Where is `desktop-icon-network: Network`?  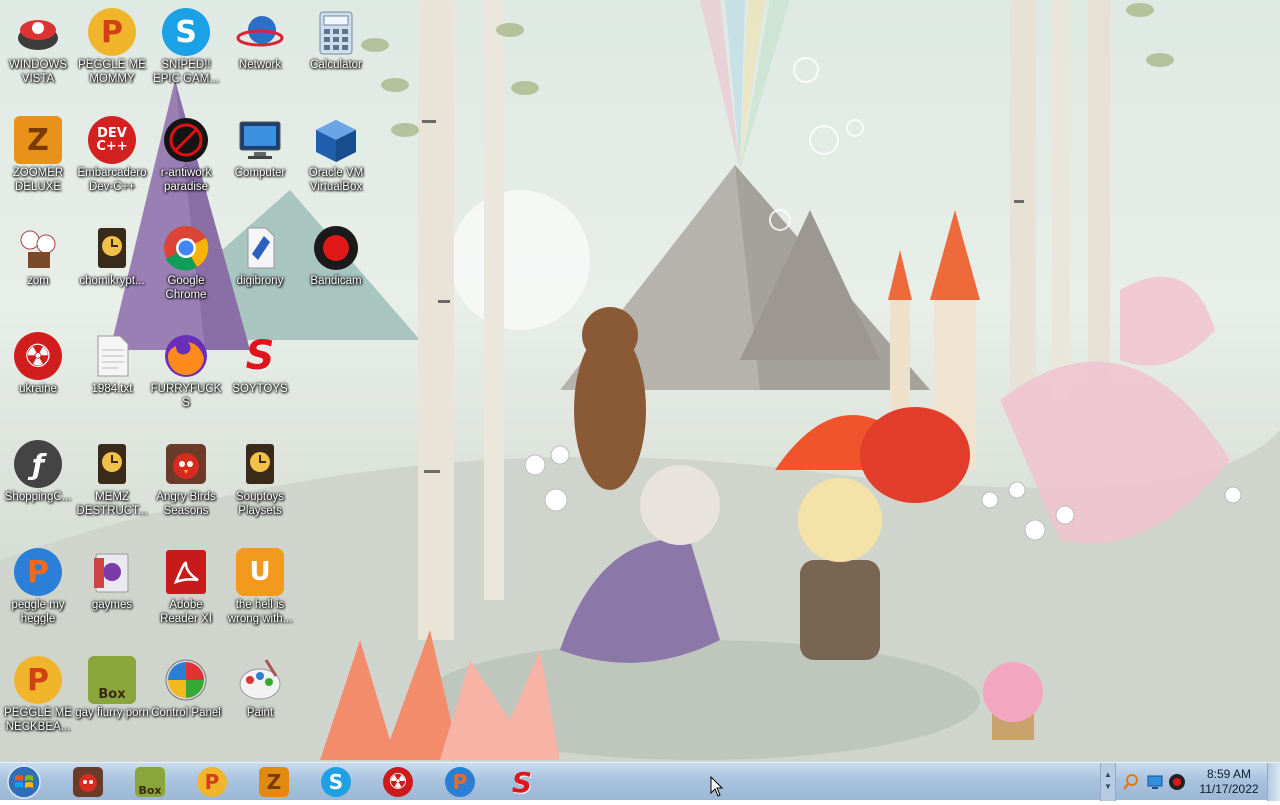 desktop-icon-network: Network is located at coordinates (260, 54).